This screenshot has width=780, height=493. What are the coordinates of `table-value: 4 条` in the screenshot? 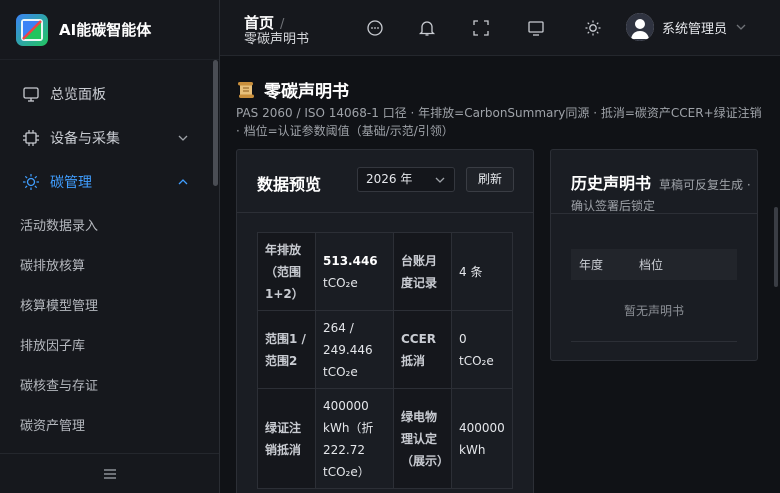 It's located at (482, 271).